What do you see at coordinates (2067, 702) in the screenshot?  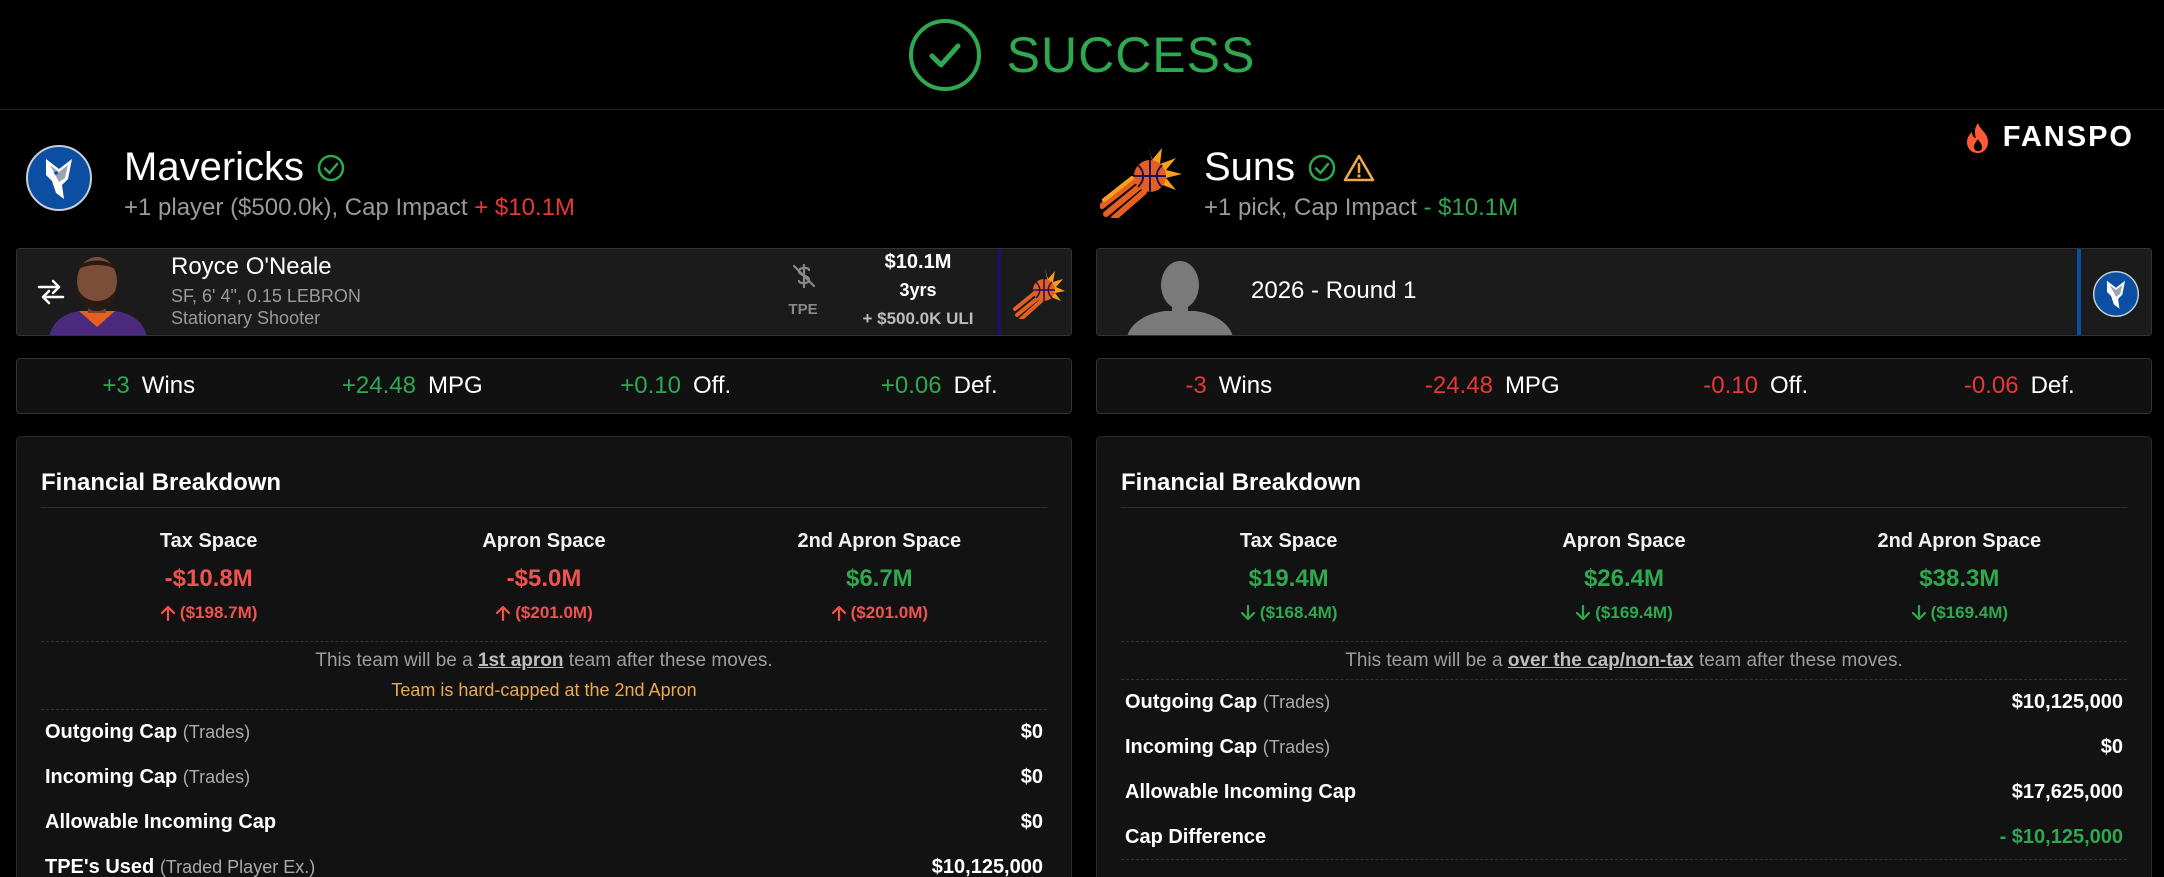 I see `row-value: $10,125,000` at bounding box center [2067, 702].